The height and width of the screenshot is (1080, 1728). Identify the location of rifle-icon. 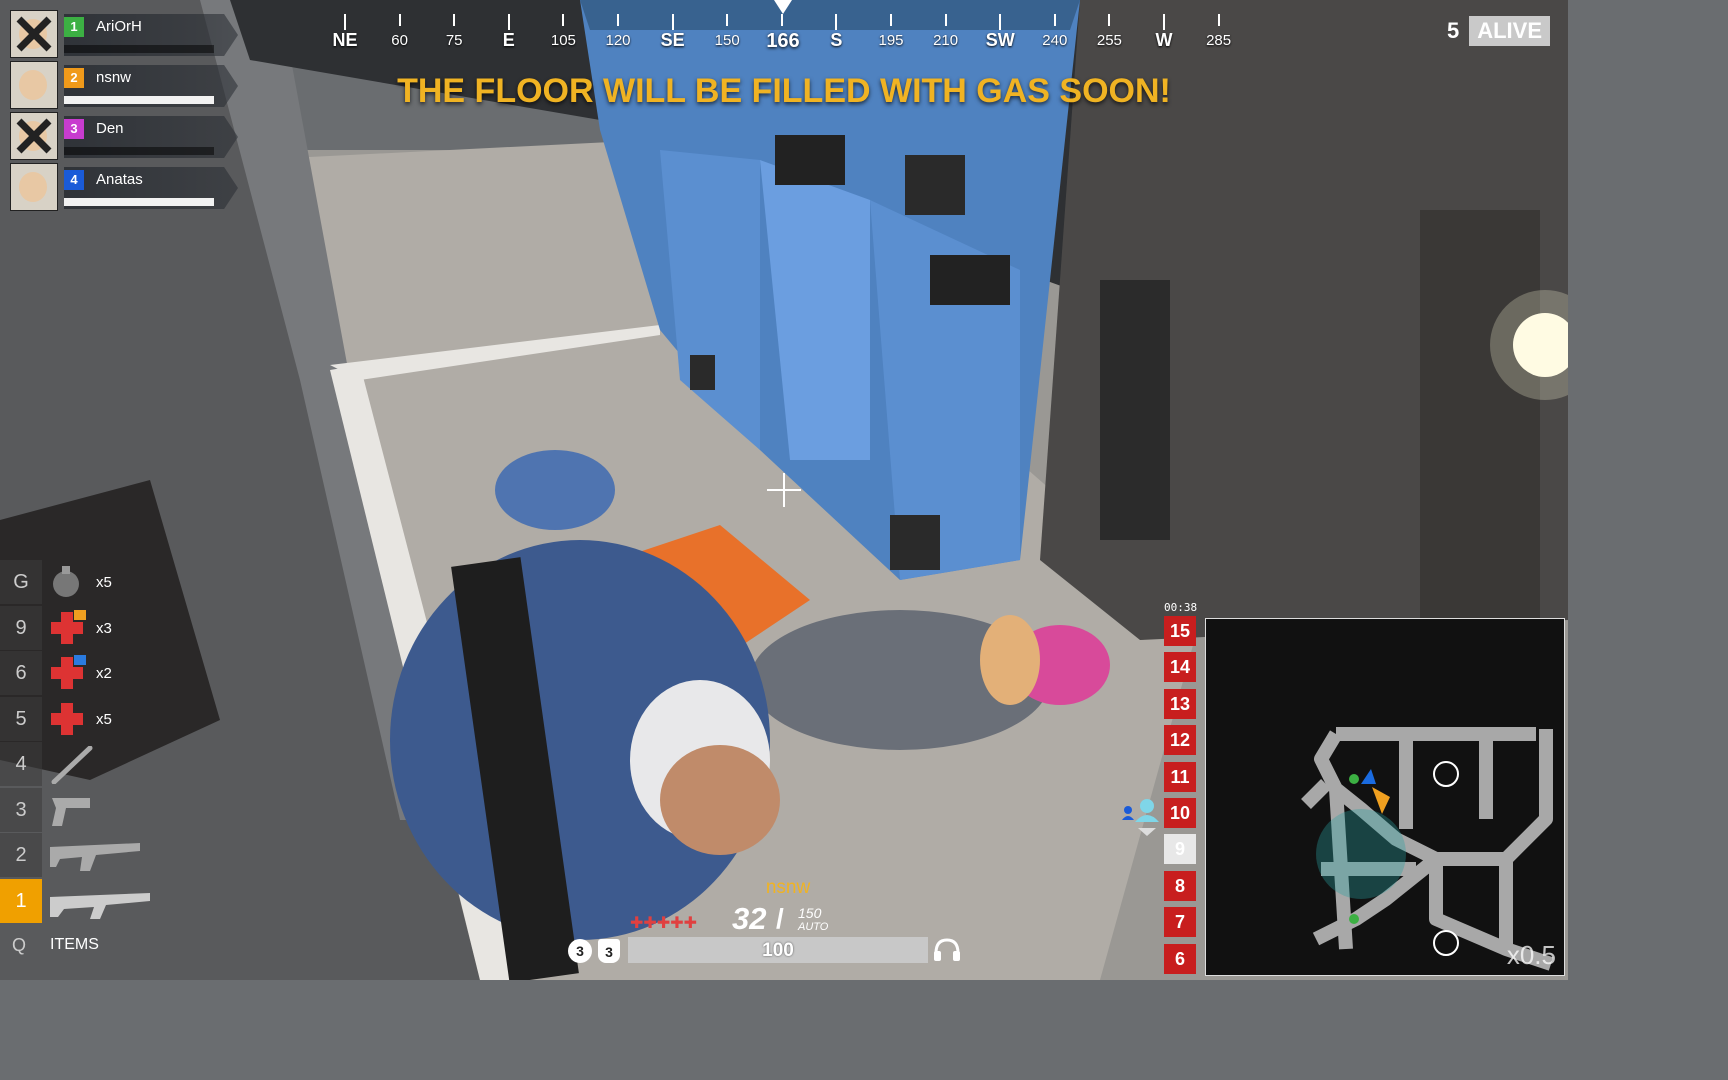
(100, 905).